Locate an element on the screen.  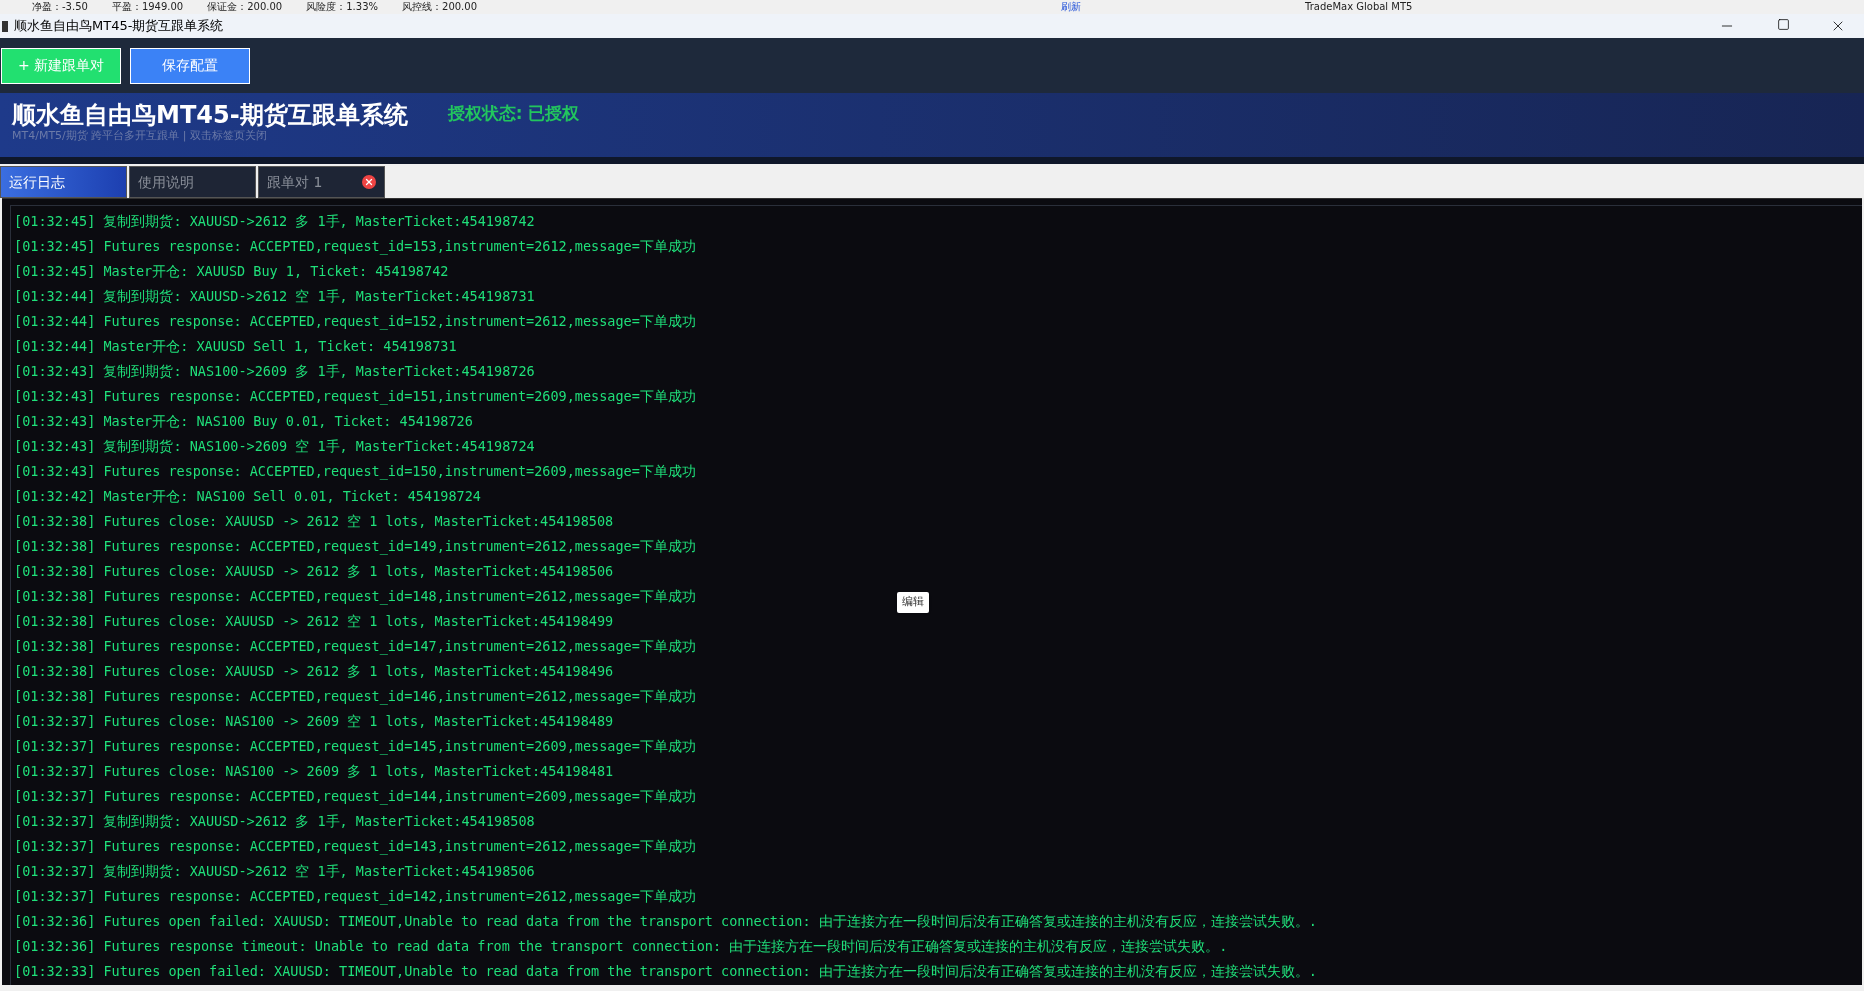
log-line: [01:32:38] Futures close: XAUUSD -> 2612 多 1 lots, MasterTicket:454198506 is located at coordinates (314, 572).